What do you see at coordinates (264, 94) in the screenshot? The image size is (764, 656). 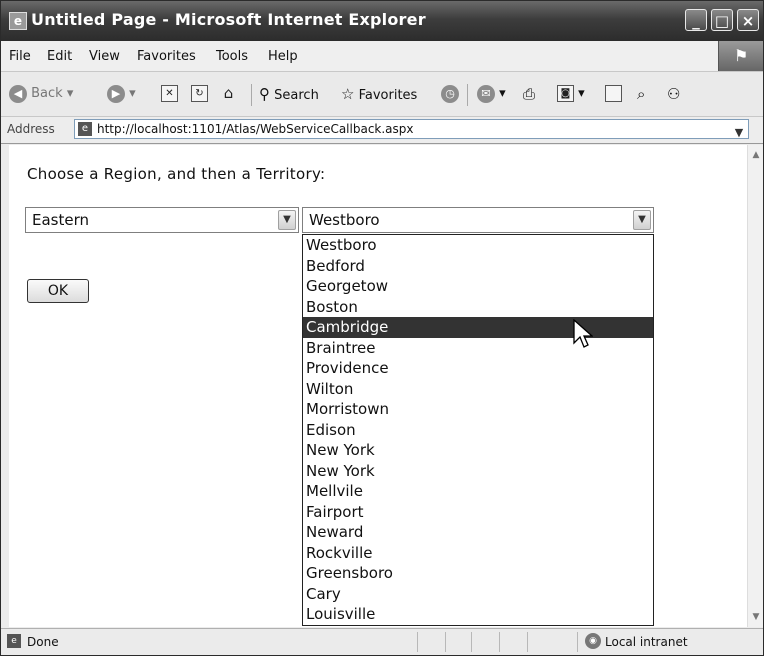 I see `search-icon: ⚲` at bounding box center [264, 94].